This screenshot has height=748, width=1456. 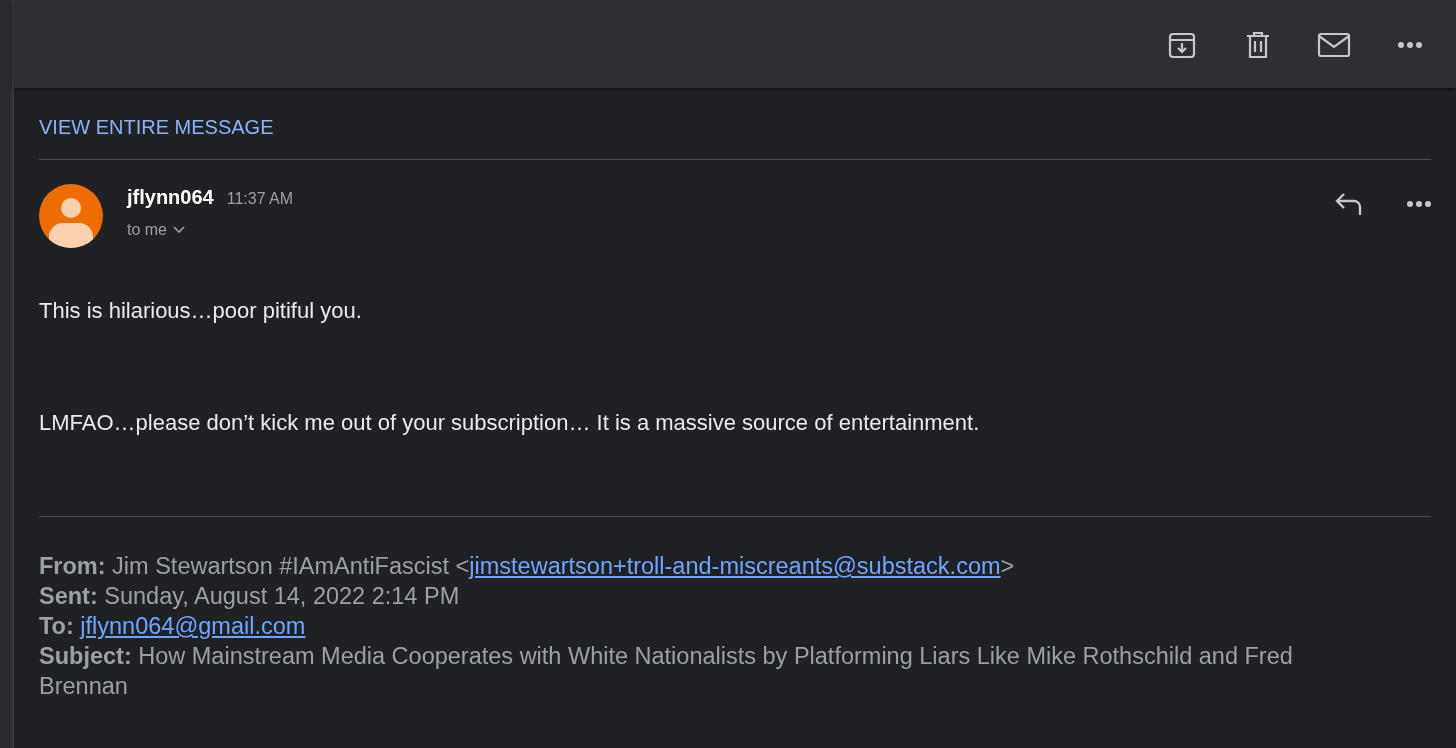 What do you see at coordinates (170, 197) in the screenshot?
I see `sender-name: jflynn064` at bounding box center [170, 197].